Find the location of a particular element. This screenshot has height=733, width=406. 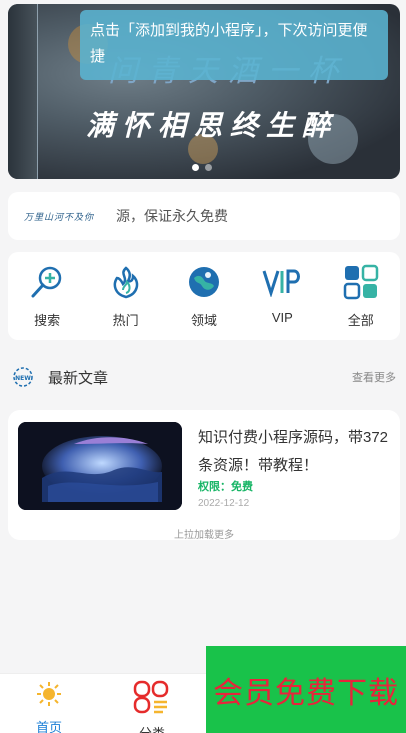

menu-label: 全部 is located at coordinates (360, 320).